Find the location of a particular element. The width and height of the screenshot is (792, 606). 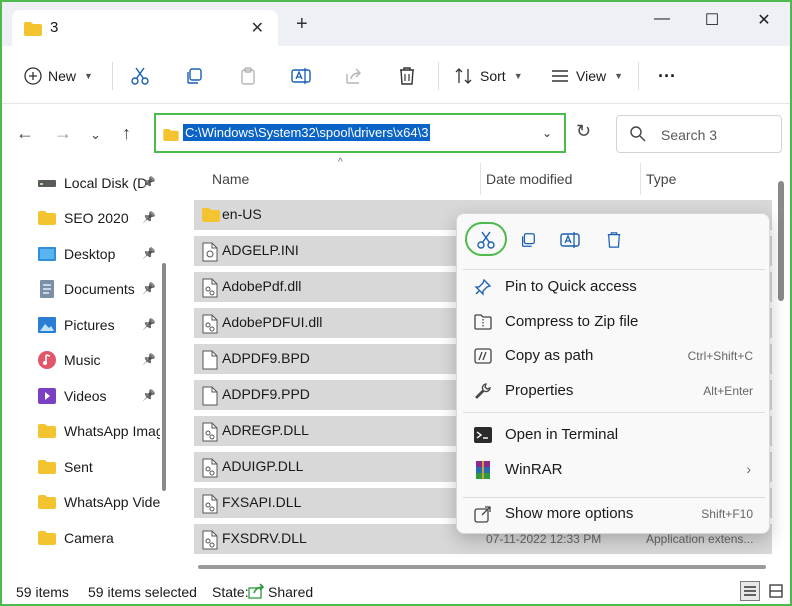

column-header-type: Type is located at coordinates (661, 179).